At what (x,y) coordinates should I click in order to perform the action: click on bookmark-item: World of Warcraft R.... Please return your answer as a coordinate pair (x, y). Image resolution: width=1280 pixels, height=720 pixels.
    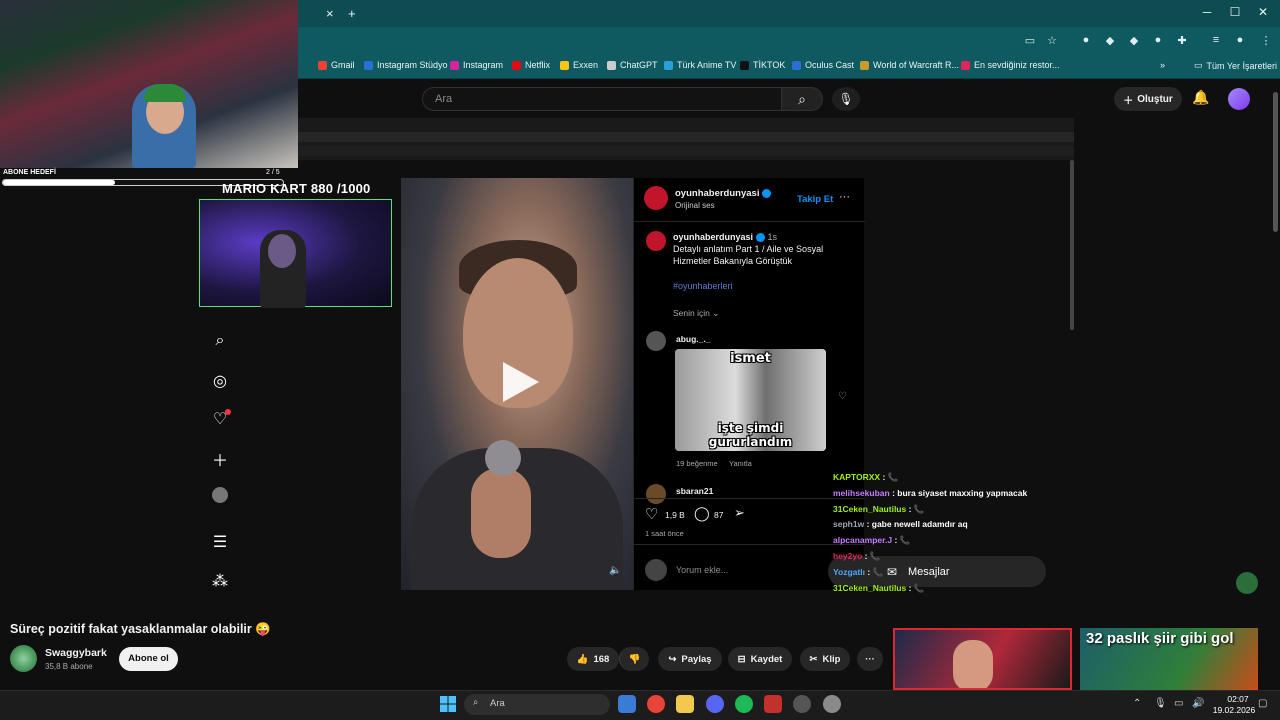
    Looking at the image, I should click on (909, 65).